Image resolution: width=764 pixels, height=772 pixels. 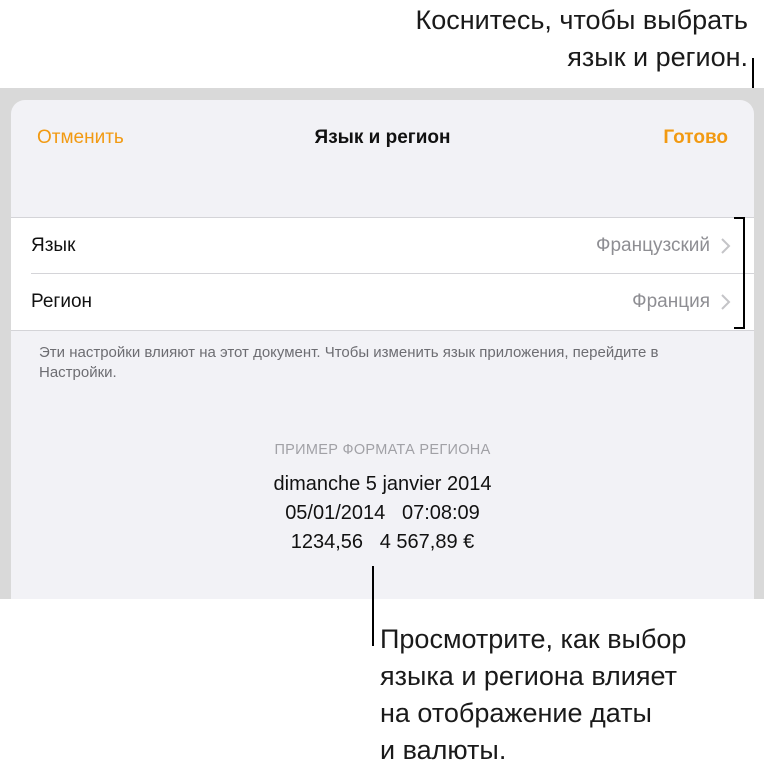 I want to click on region-format-header: ПРИМЕР ФОРМАТА РЕГИОНА, so click(x=382, y=450).